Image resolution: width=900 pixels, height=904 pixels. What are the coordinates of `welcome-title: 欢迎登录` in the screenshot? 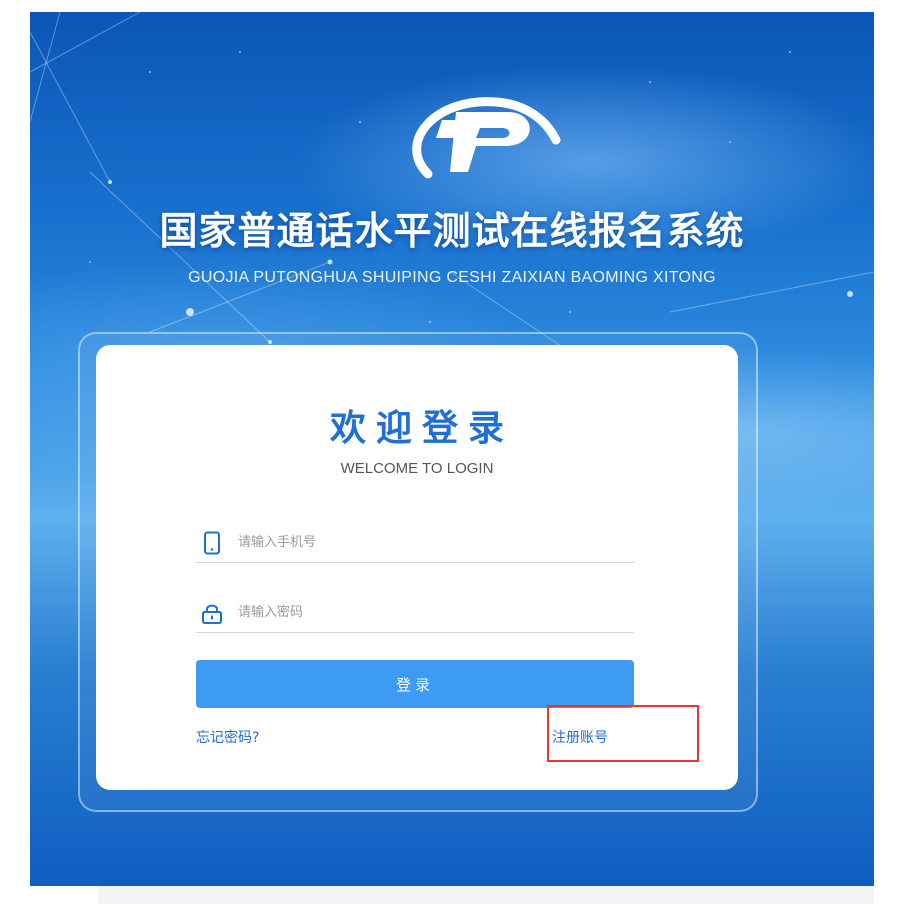 It's located at (421, 428).